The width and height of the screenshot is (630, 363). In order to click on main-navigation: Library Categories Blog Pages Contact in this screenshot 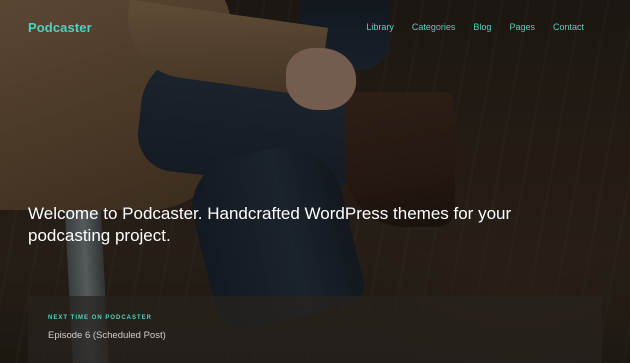, I will do `click(475, 27)`.